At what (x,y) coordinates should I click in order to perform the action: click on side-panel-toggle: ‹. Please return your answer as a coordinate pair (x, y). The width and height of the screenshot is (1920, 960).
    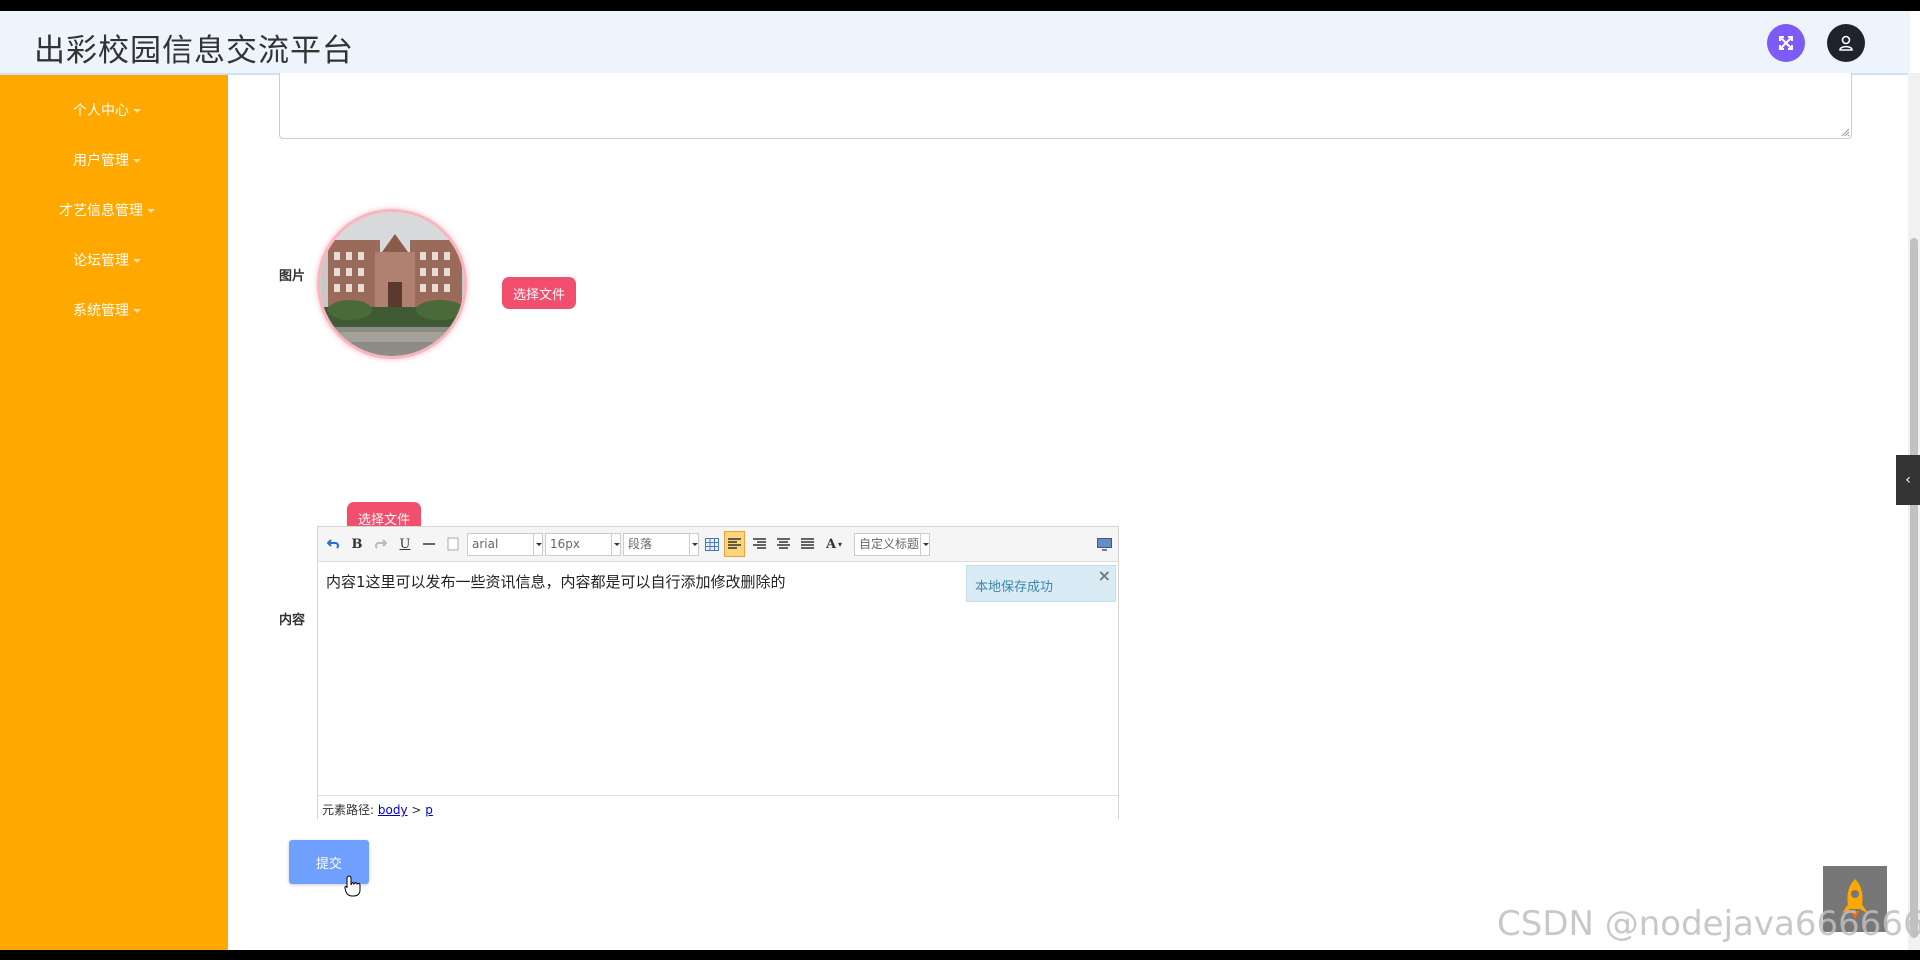
    Looking at the image, I should click on (1908, 480).